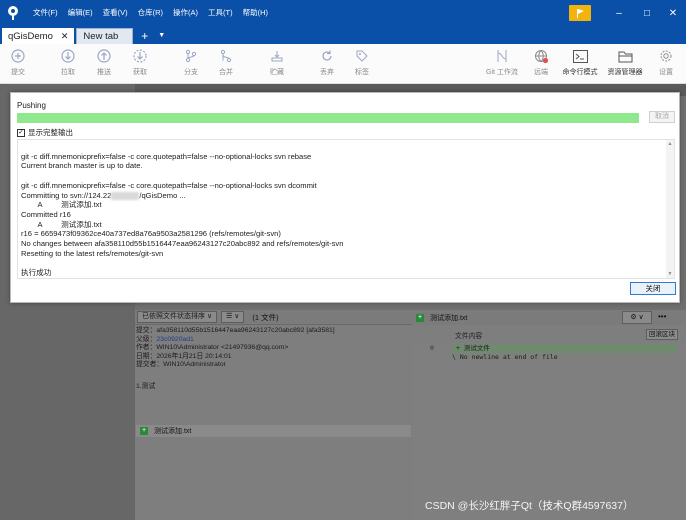  What do you see at coordinates (666, 72) in the screenshot?
I see `settings-label: 设置` at bounding box center [666, 72].